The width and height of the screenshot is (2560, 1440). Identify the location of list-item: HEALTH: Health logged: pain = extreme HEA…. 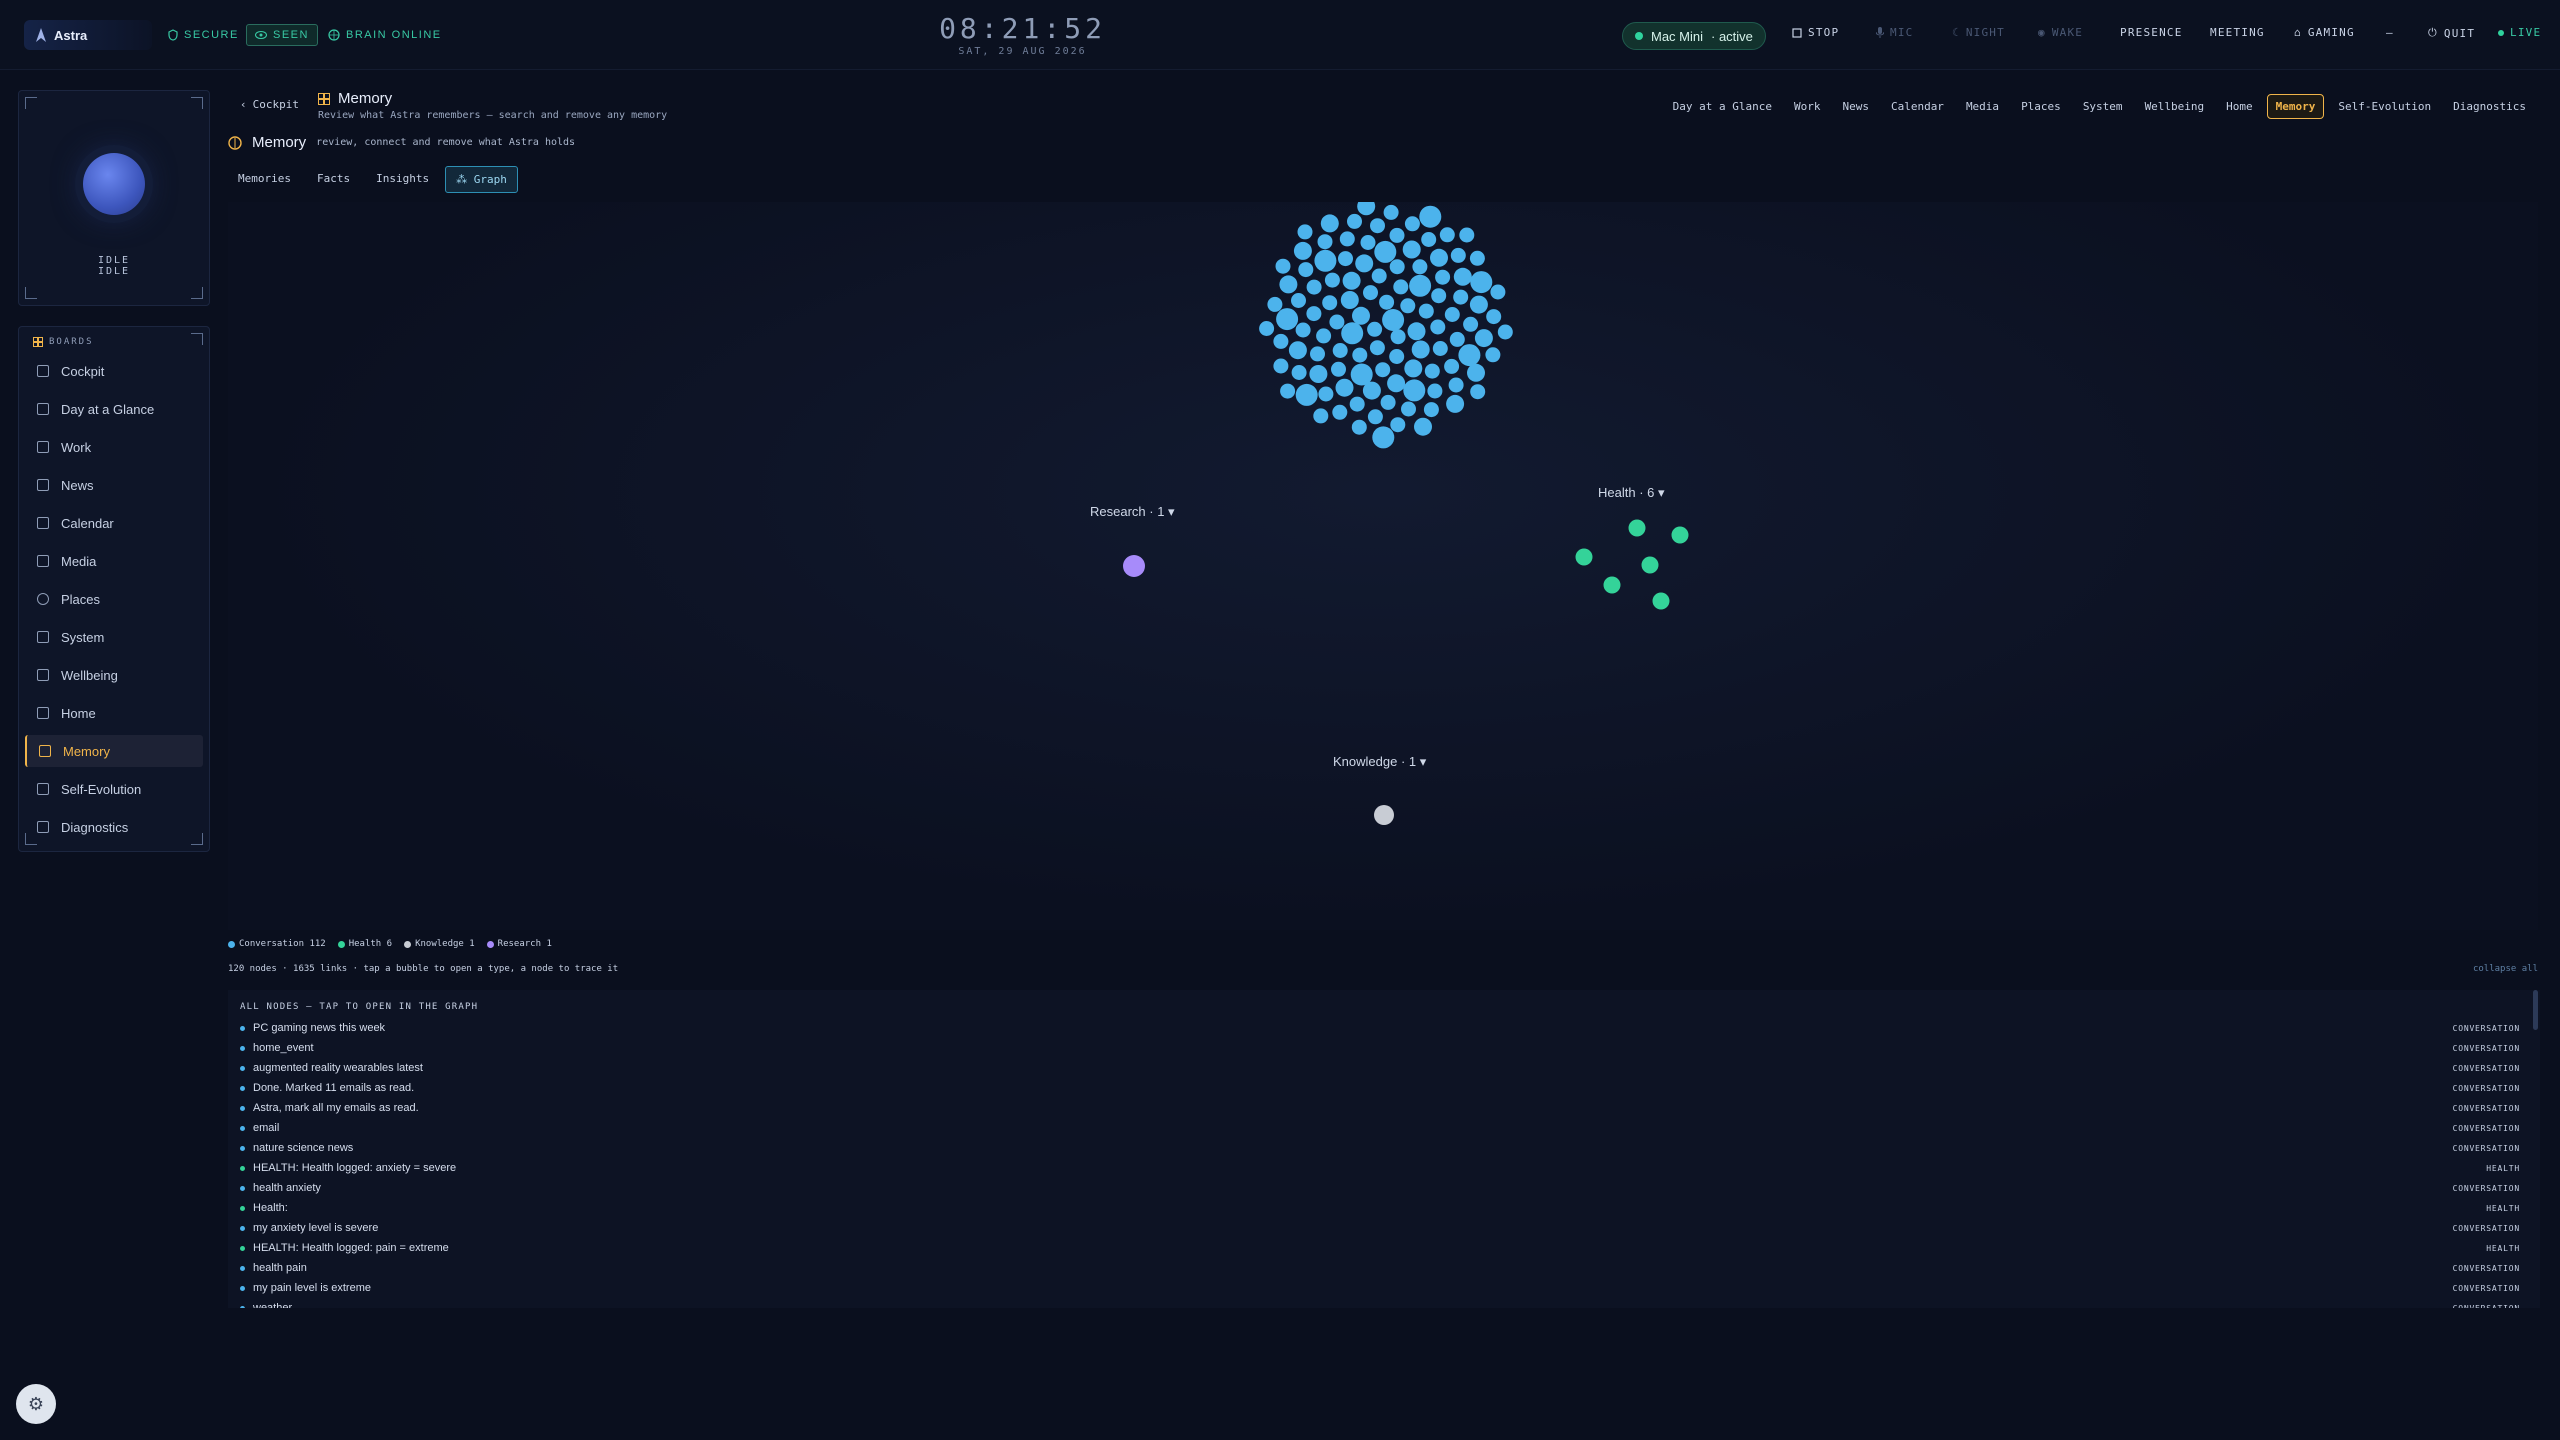
(1380, 1248).